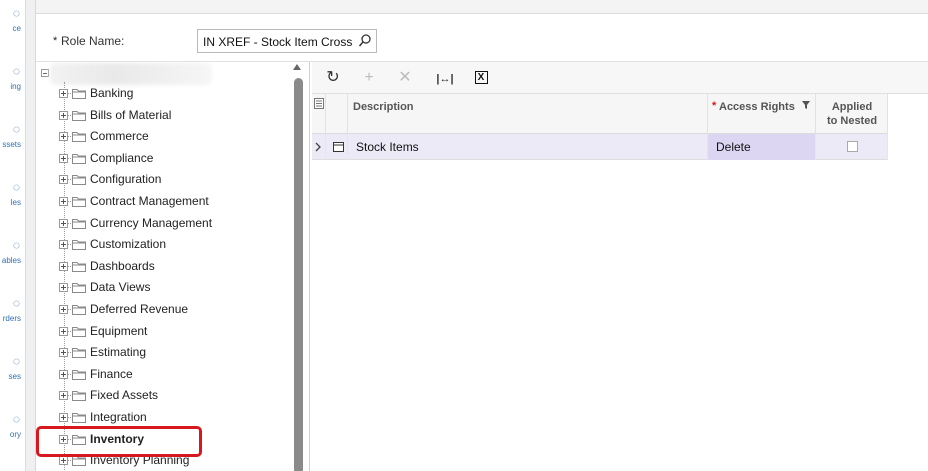 Image resolution: width=928 pixels, height=471 pixels. What do you see at coordinates (16, 28) in the screenshot?
I see `nav-item-label: ce` at bounding box center [16, 28].